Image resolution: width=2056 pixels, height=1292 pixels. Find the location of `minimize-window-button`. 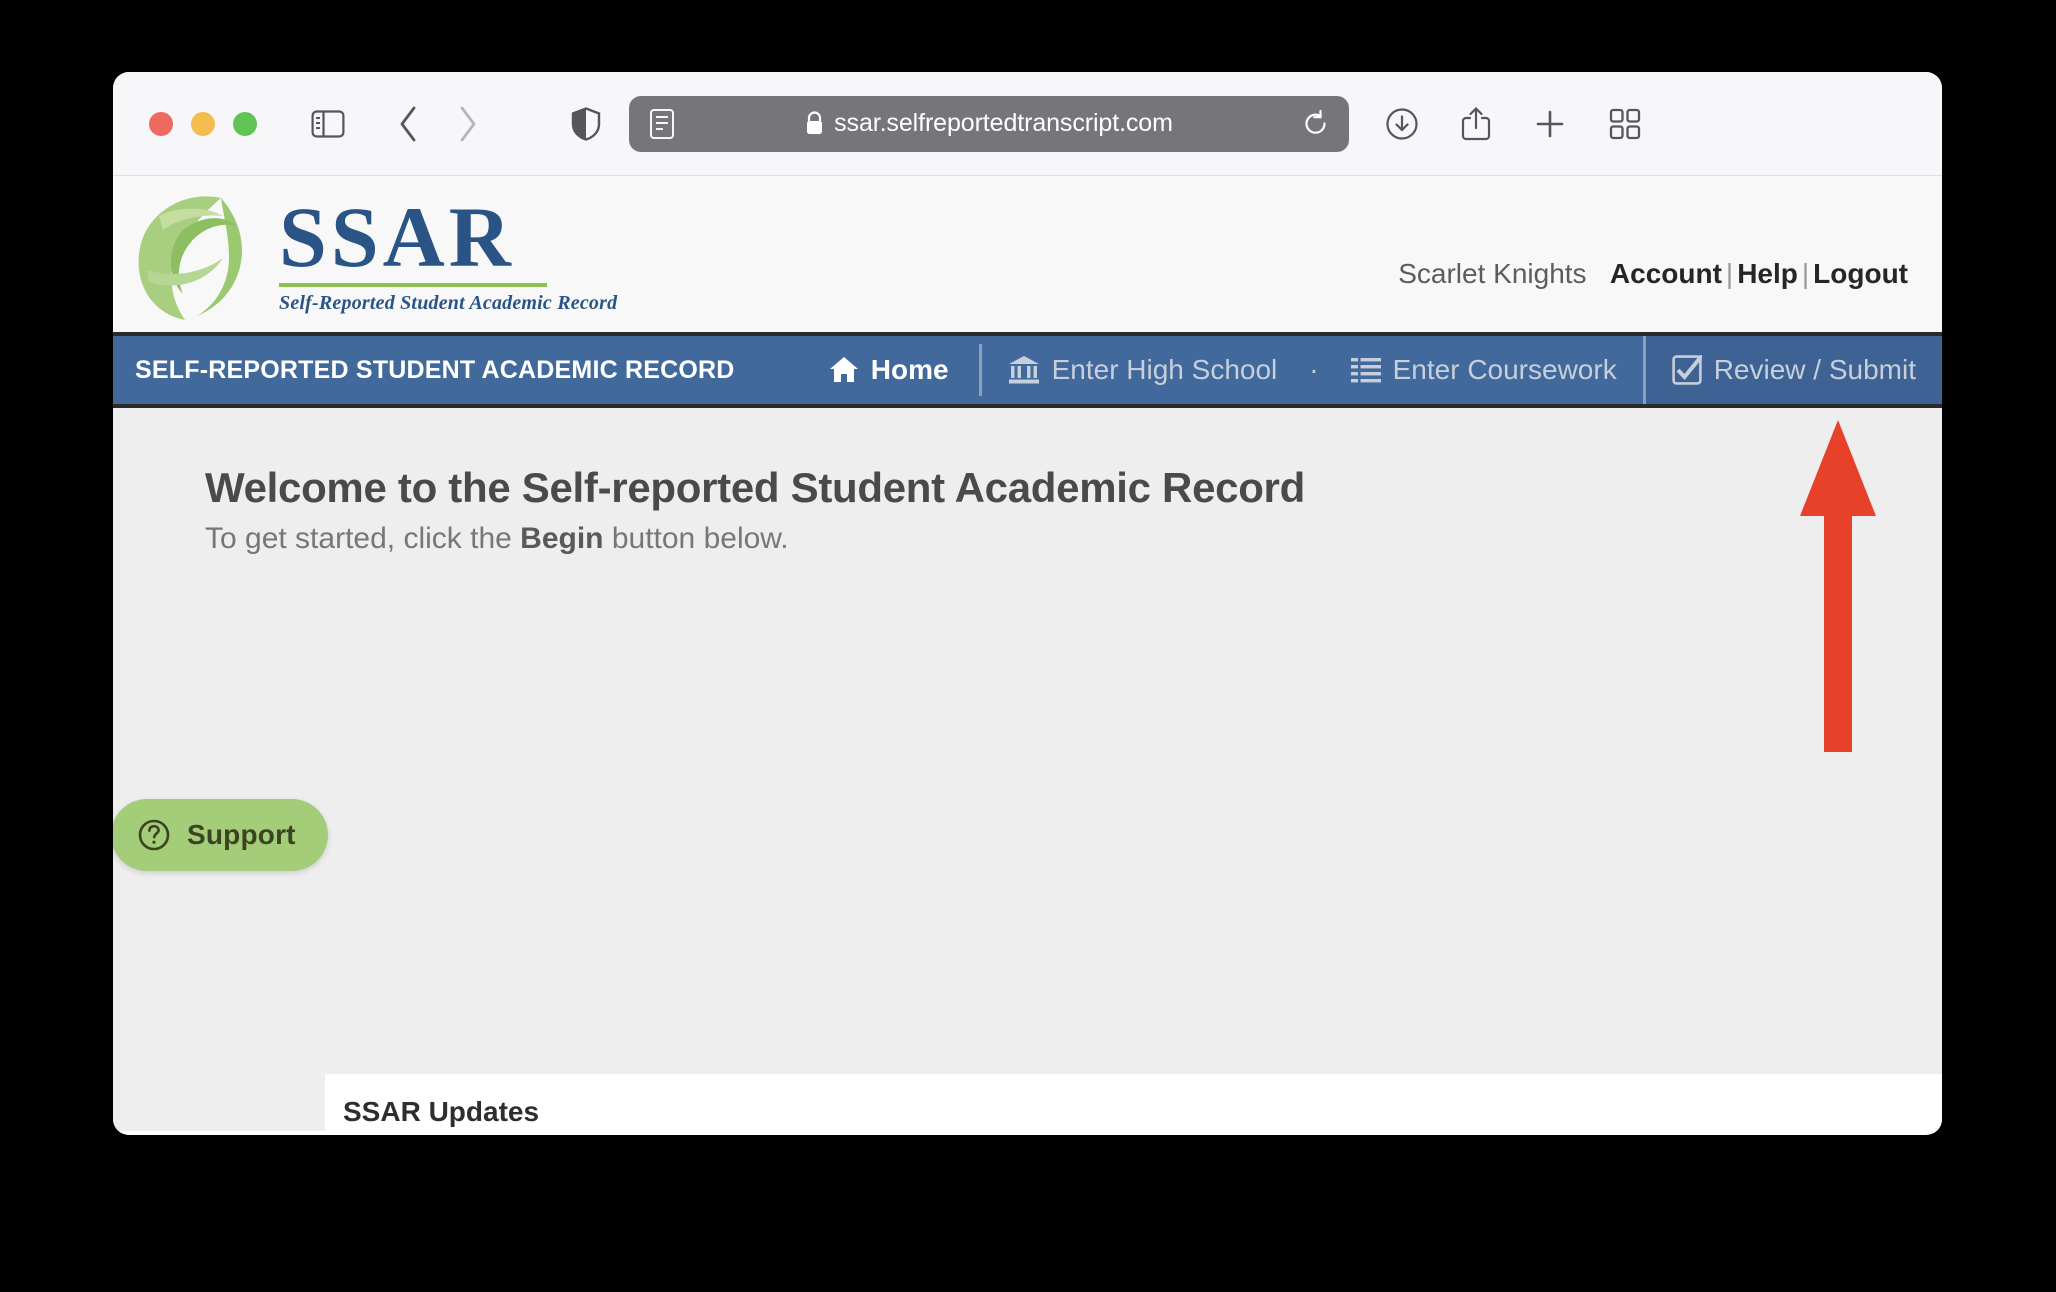

minimize-window-button is located at coordinates (203, 123).